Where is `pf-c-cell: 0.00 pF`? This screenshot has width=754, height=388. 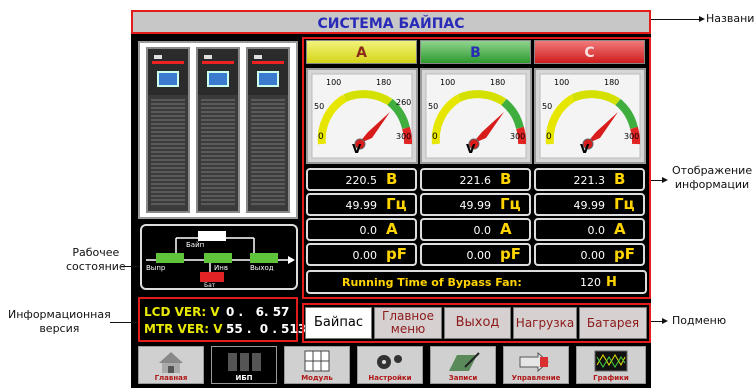 pf-c-cell: 0.00 pF is located at coordinates (589, 254).